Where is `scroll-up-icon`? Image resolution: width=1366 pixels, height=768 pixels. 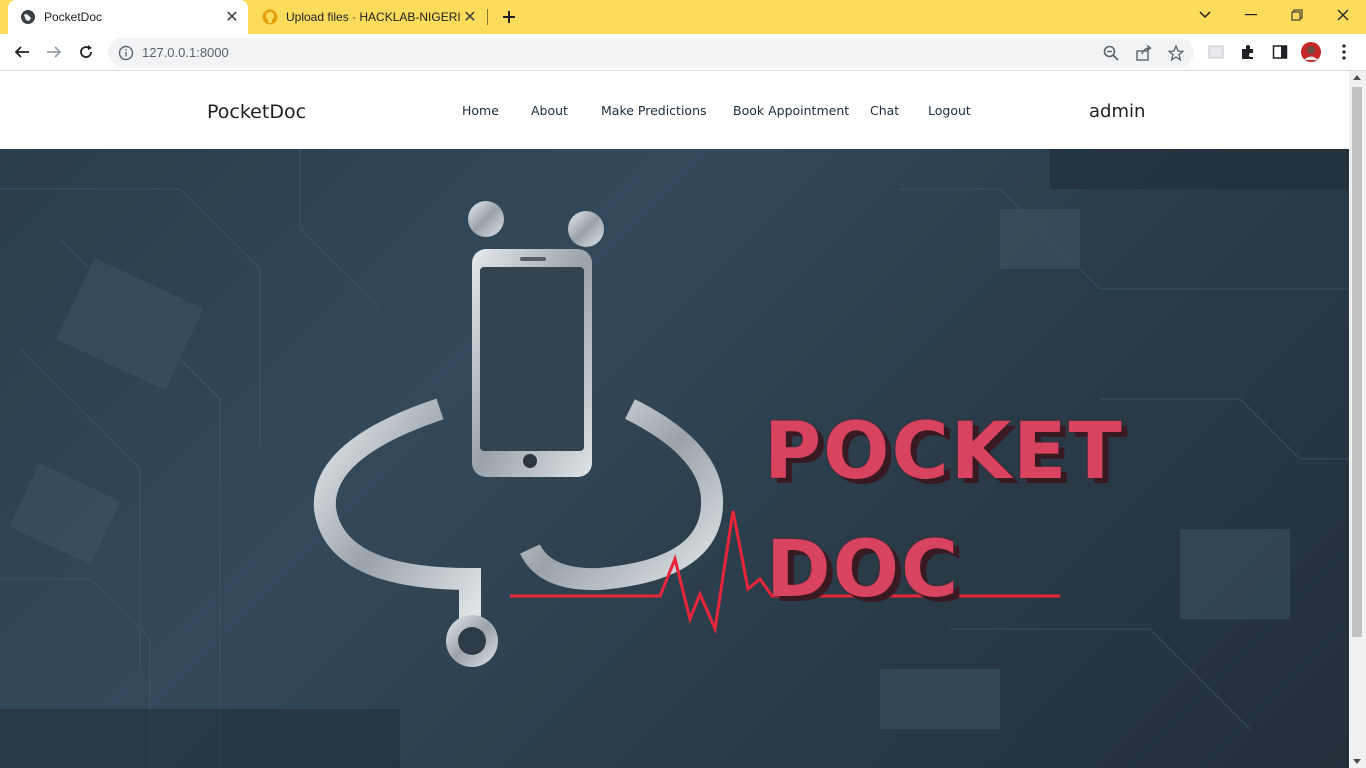 scroll-up-icon is located at coordinates (1357, 77).